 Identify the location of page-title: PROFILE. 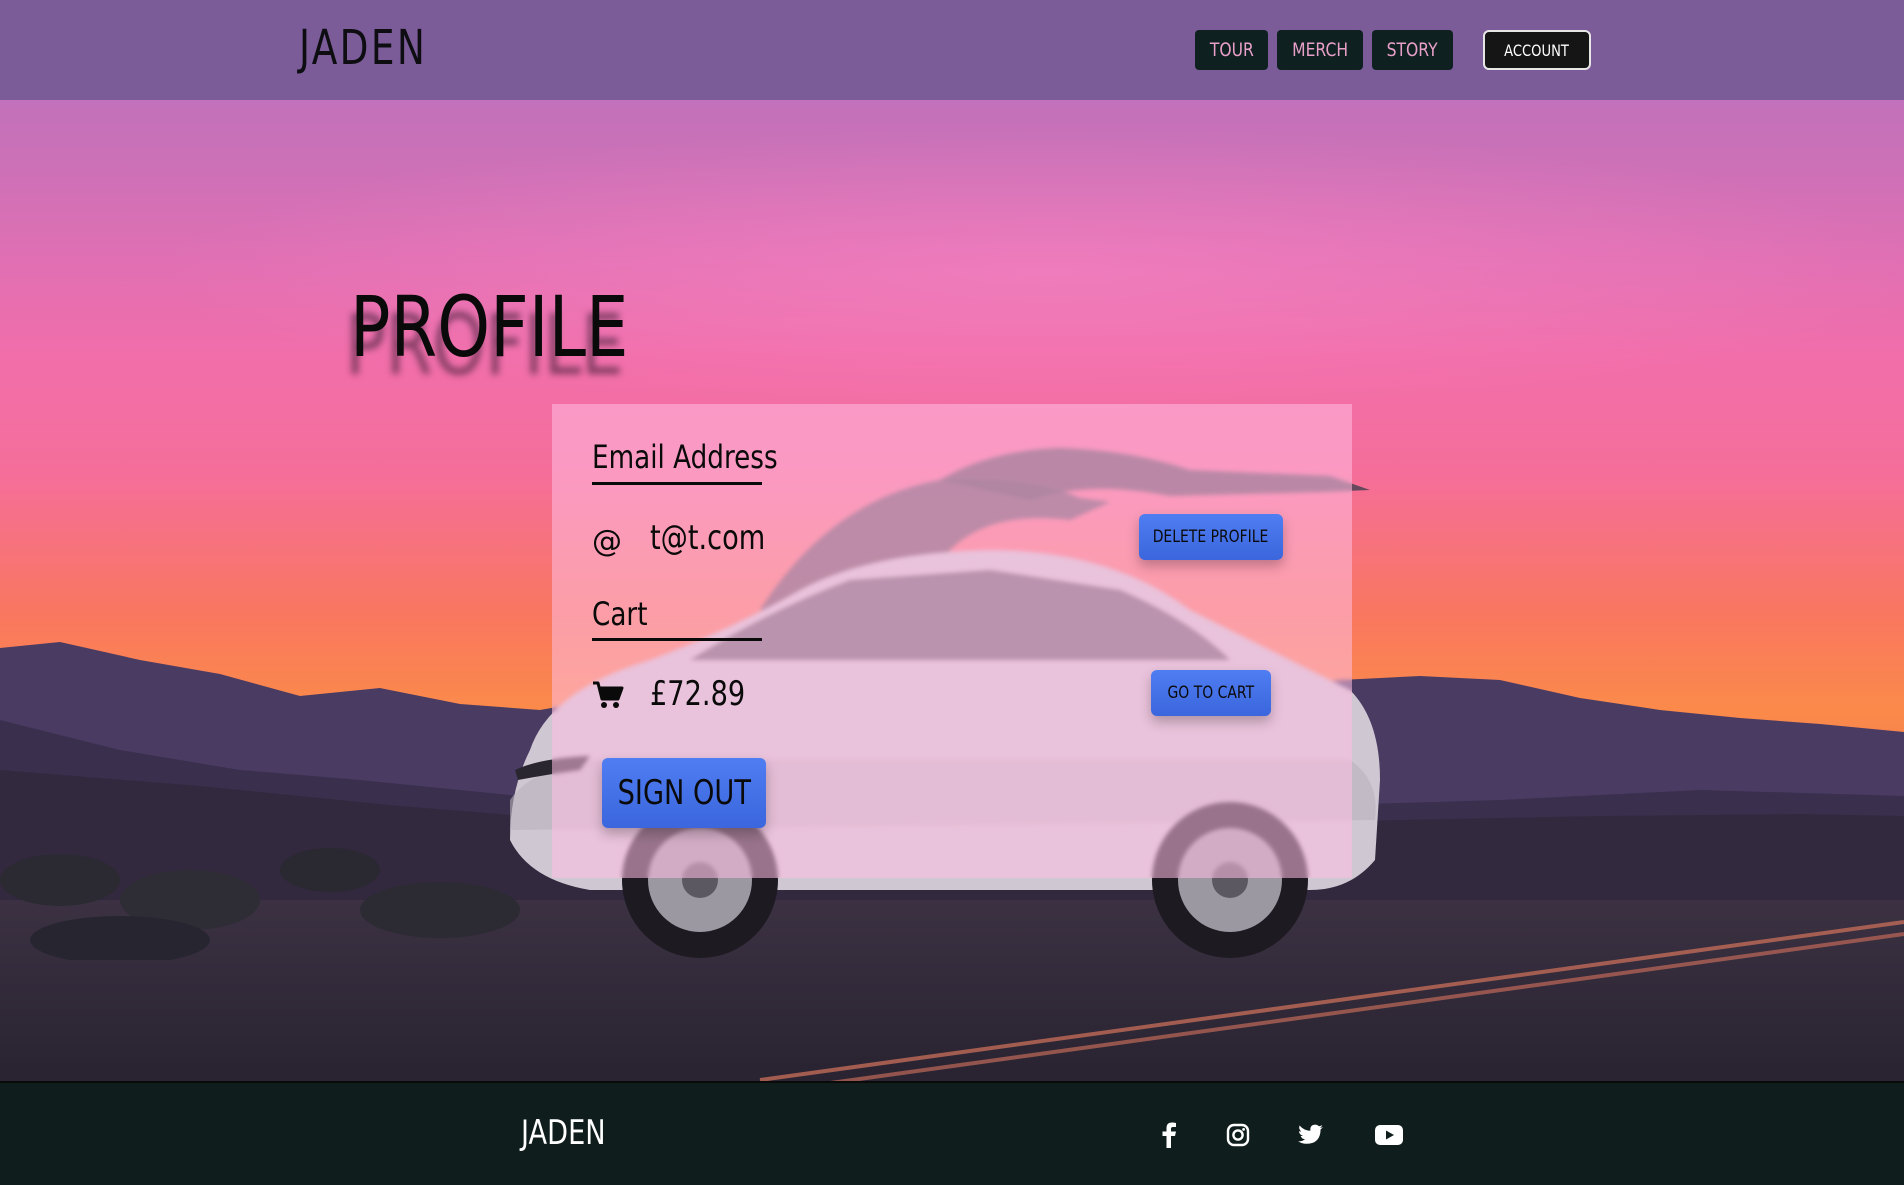
(489, 327).